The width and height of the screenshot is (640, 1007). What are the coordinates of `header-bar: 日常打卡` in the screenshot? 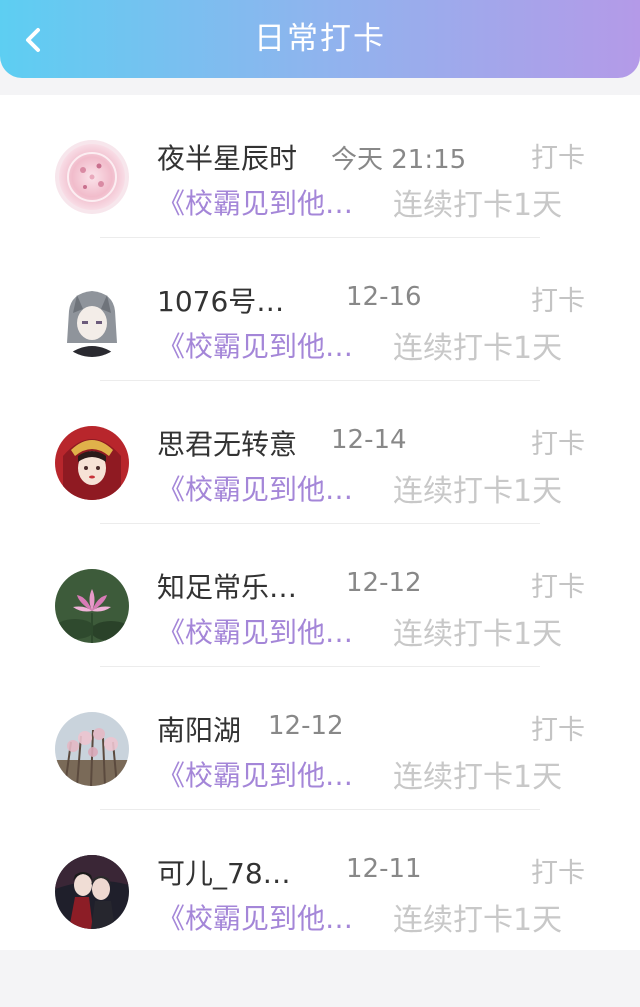 It's located at (320, 39).